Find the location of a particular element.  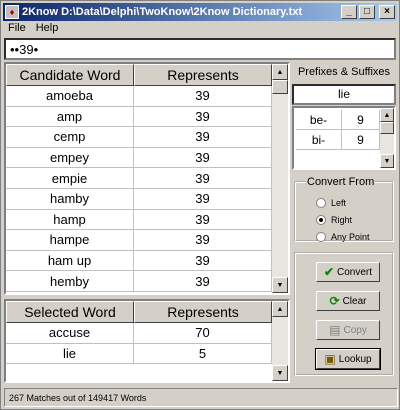

table-row: lie 5 is located at coordinates (139, 354).